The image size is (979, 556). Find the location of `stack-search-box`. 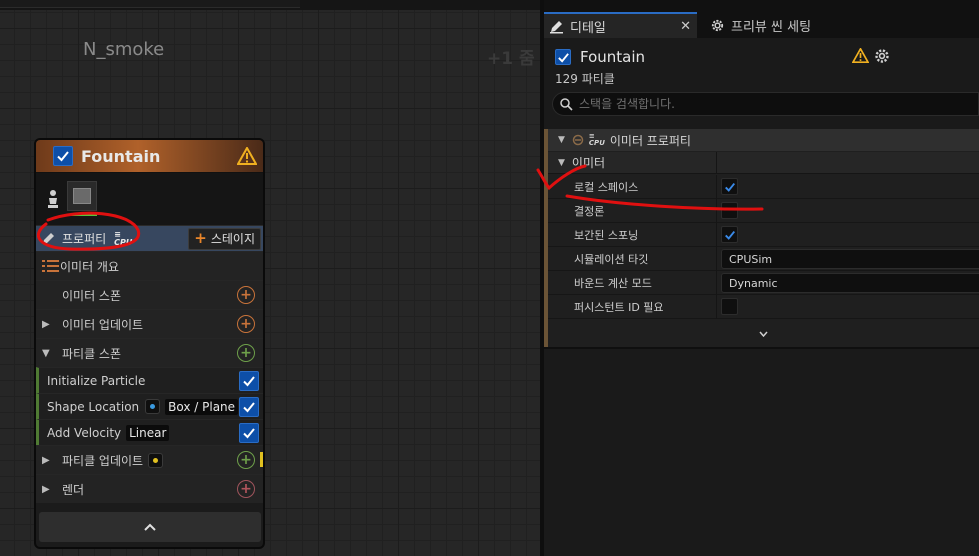

stack-search-box is located at coordinates (765, 104).